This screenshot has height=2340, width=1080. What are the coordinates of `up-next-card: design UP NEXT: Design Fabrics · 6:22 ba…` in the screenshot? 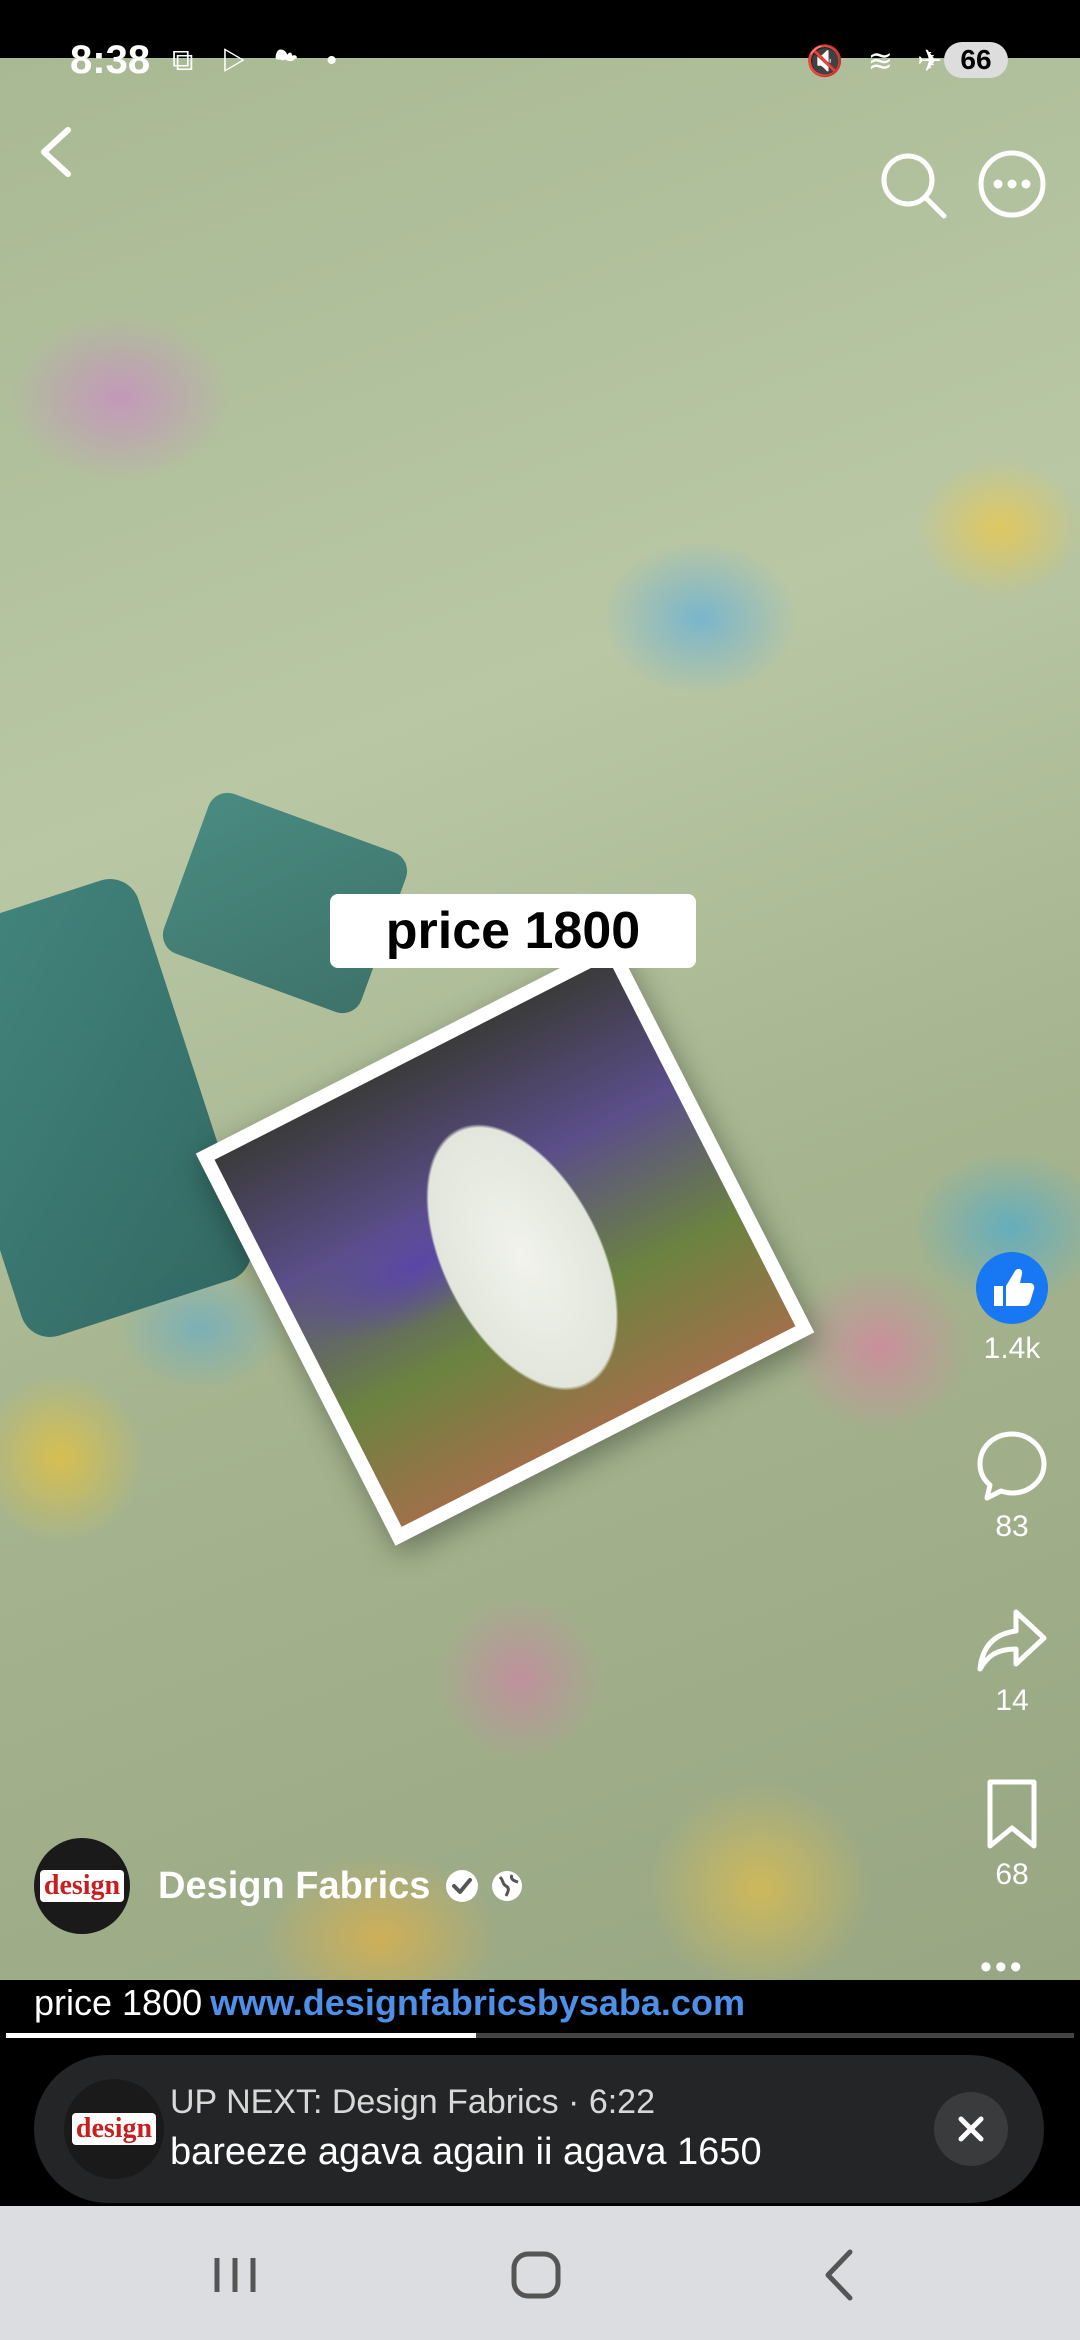 It's located at (539, 2129).